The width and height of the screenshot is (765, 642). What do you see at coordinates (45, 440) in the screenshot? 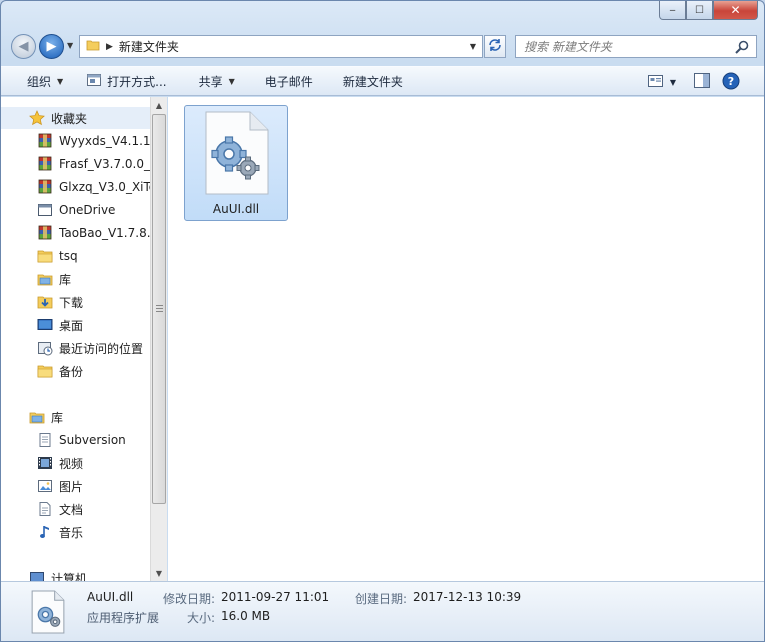
I see `document-library-icon` at bounding box center [45, 440].